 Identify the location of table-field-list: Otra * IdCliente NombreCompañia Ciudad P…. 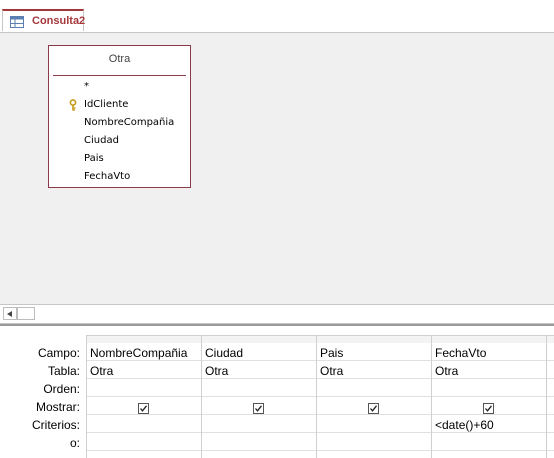
(119, 116).